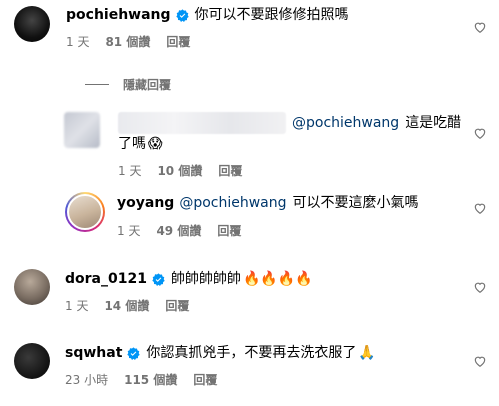 Image resolution: width=499 pixels, height=406 pixels. What do you see at coordinates (298, 145) in the screenshot?
I see `comment-body: @pochiehwang 這是吃醋 了嗎 😱 1 天 10 個讚 回覆` at bounding box center [298, 145].